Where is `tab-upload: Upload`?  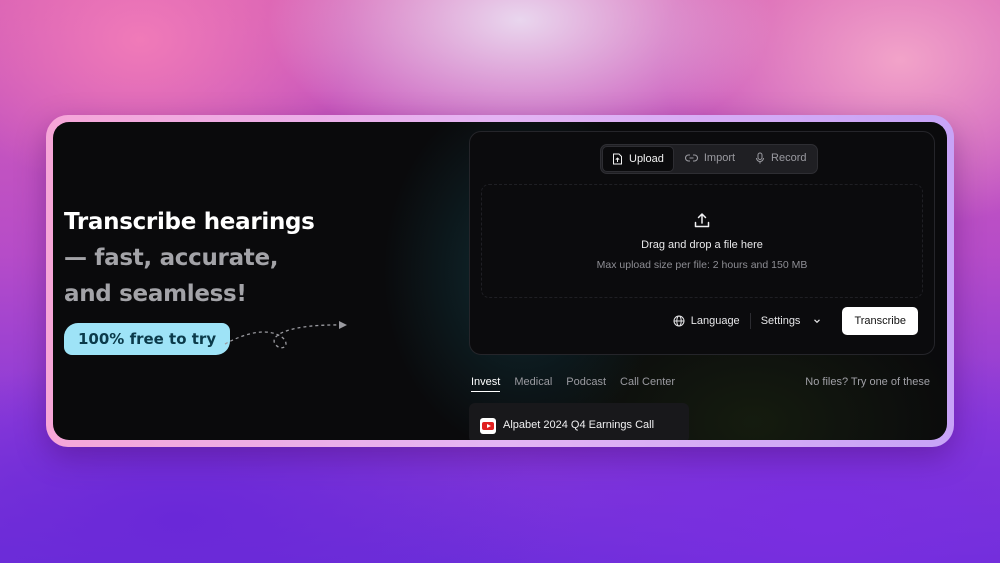
tab-upload: Upload is located at coordinates (638, 159).